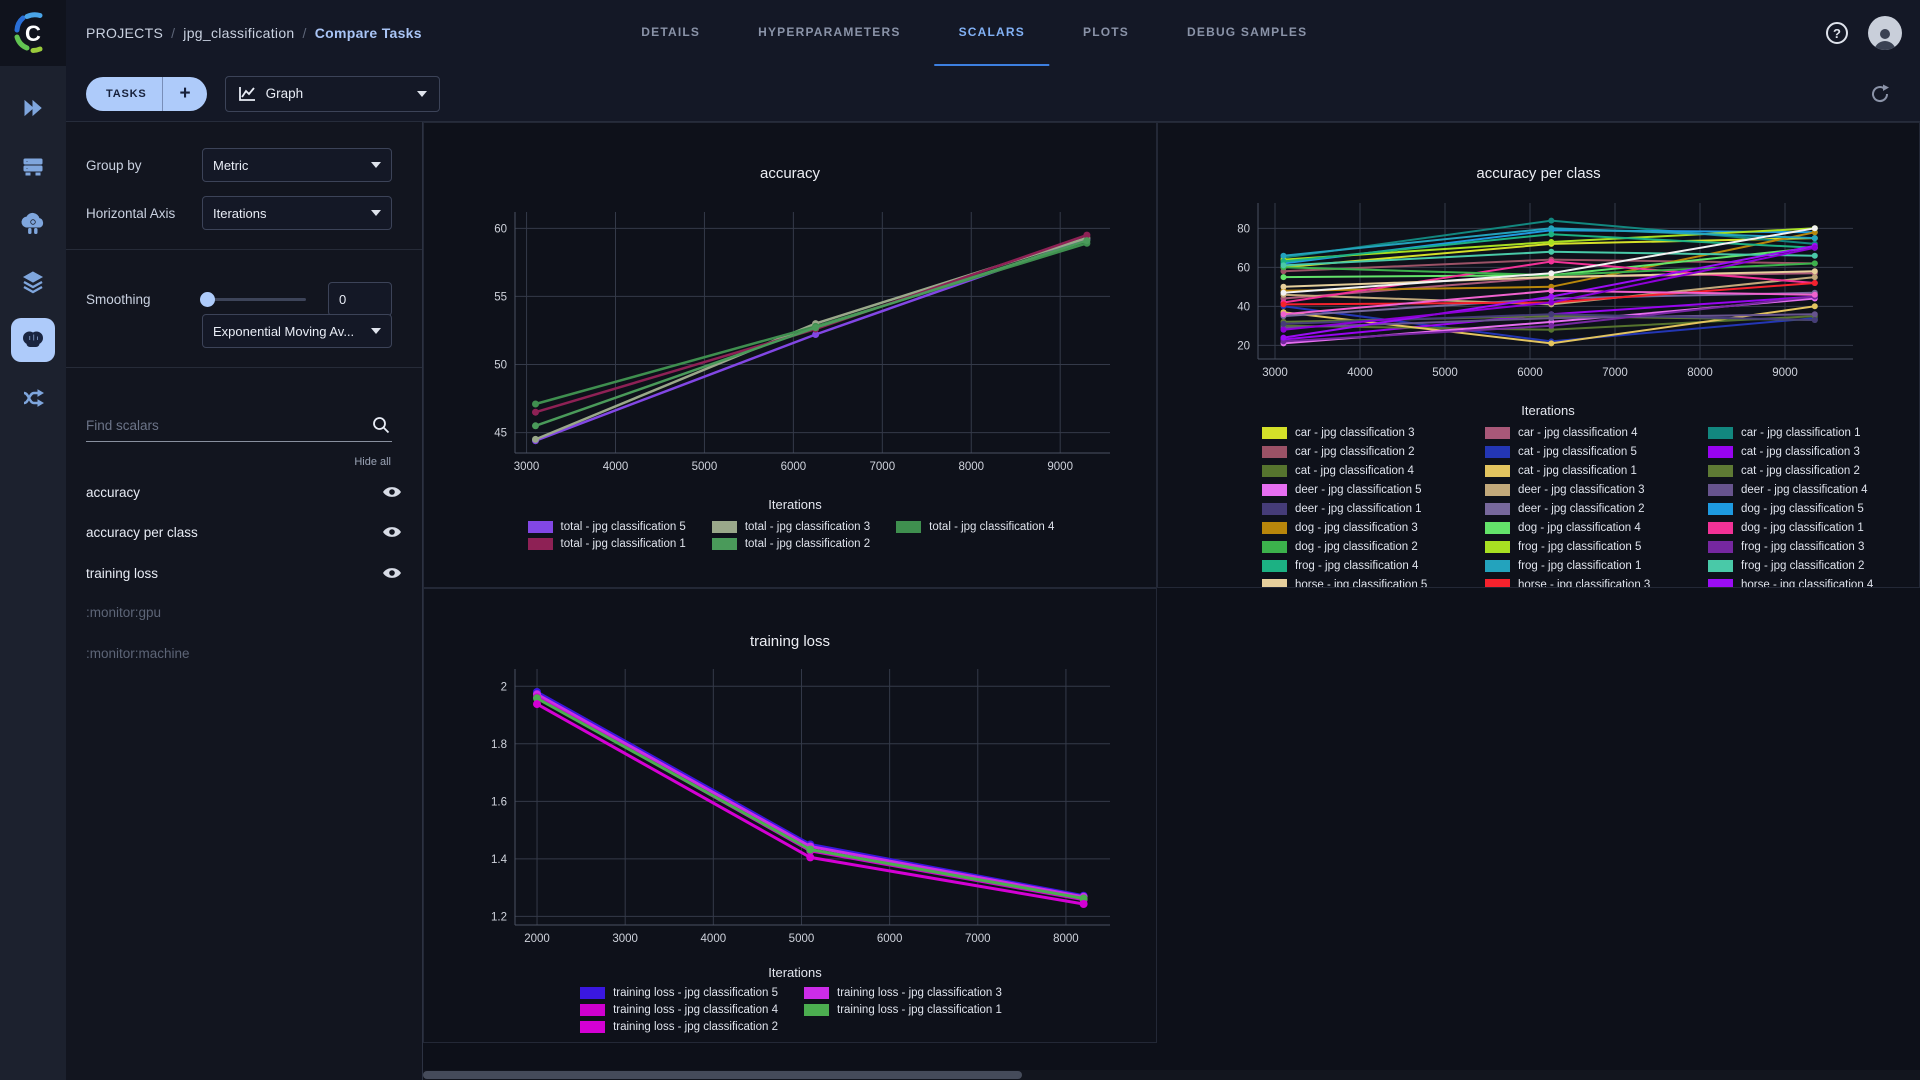 The height and width of the screenshot is (1080, 1920). I want to click on legend-item: deer - jpg classification 3, so click(1587, 490).